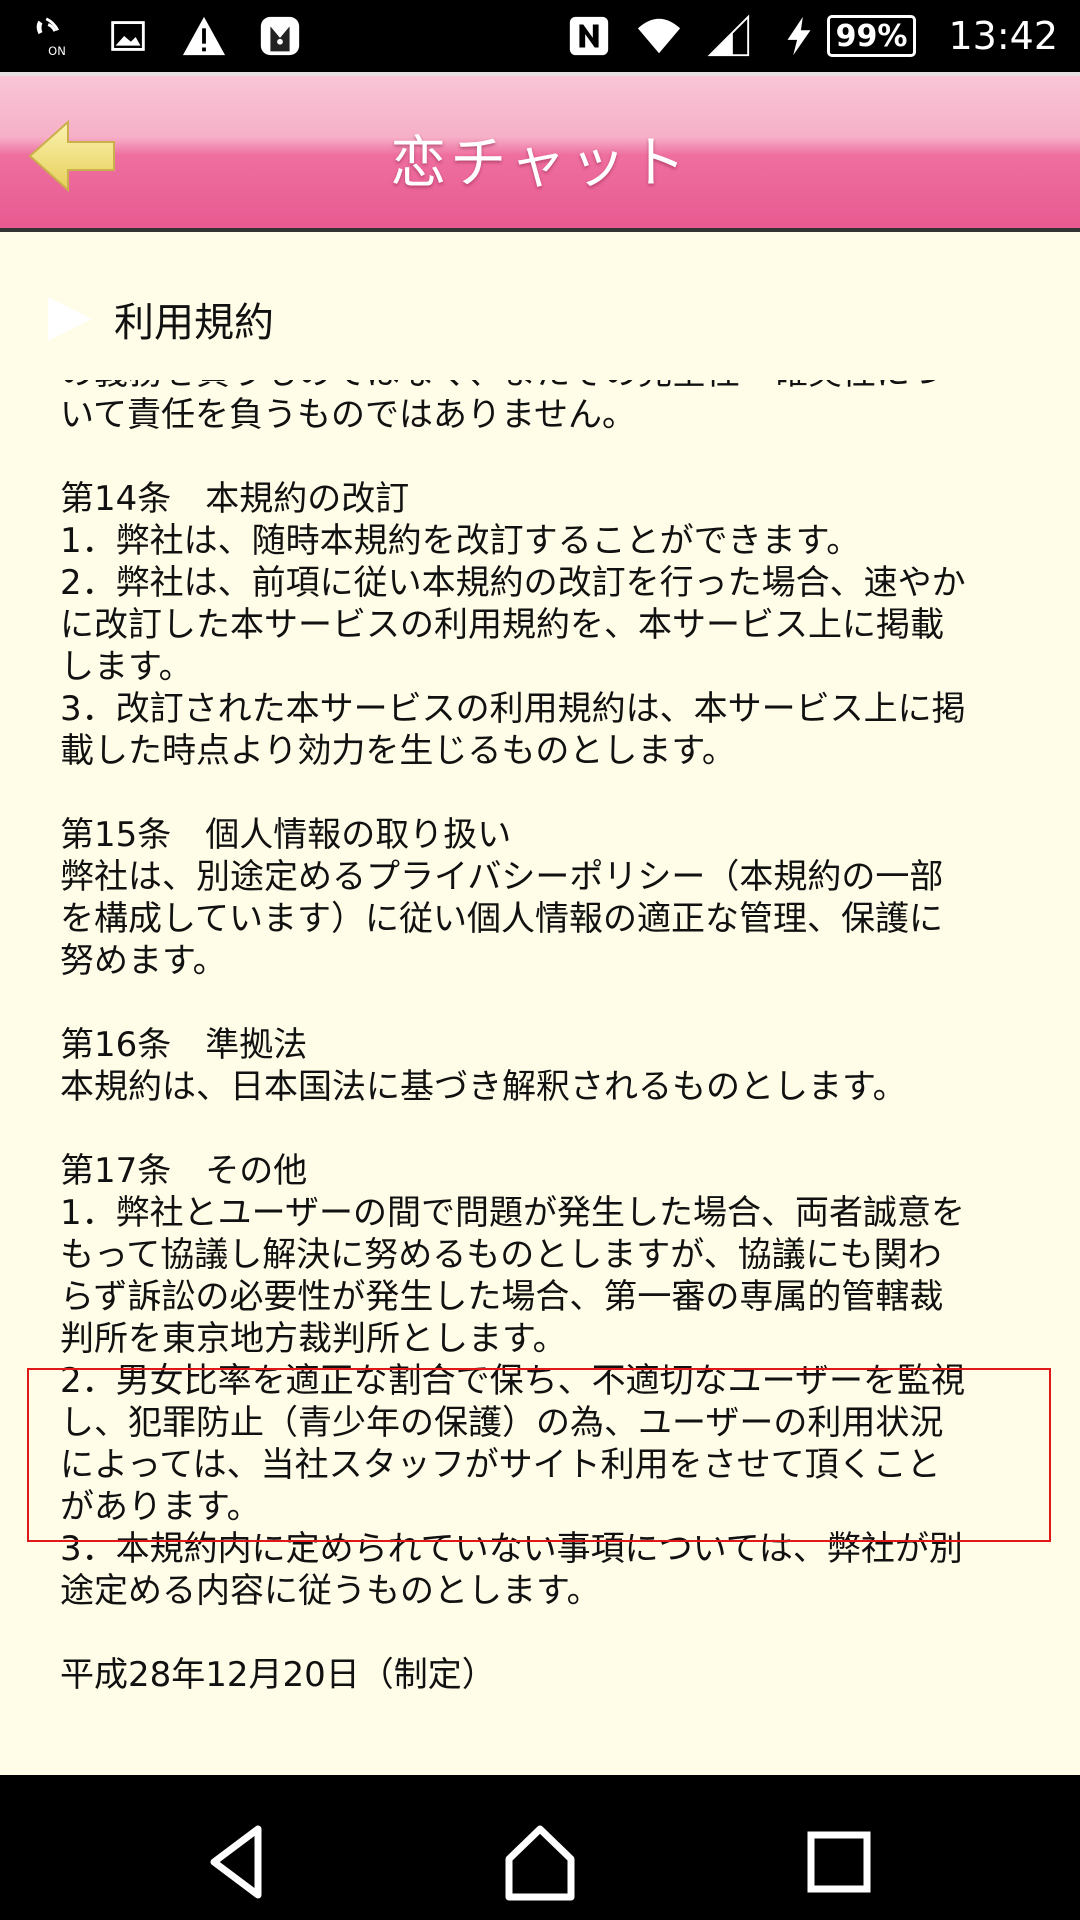 Image resolution: width=1080 pixels, height=1920 pixels. I want to click on section-heading: 利用規約, so click(159, 319).